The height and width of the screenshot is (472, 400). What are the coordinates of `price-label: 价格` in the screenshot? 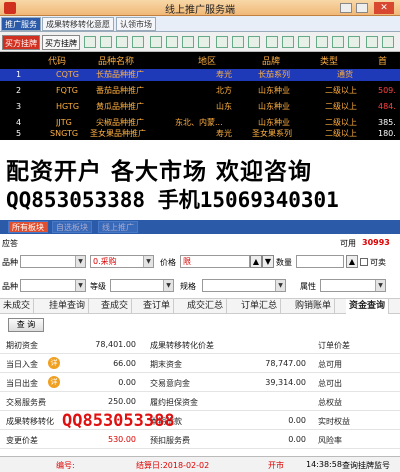 It's located at (168, 262).